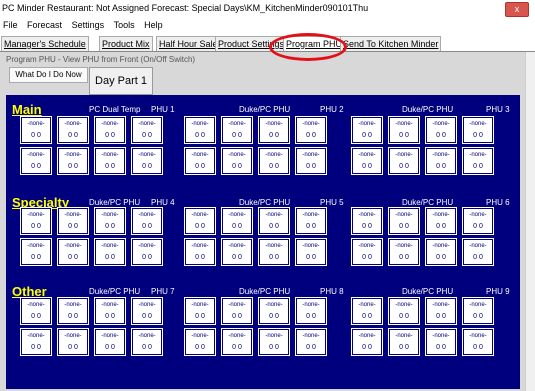 This screenshot has width=535, height=391. Describe the element at coordinates (517, 9) in the screenshot. I see `close-button: x` at that location.